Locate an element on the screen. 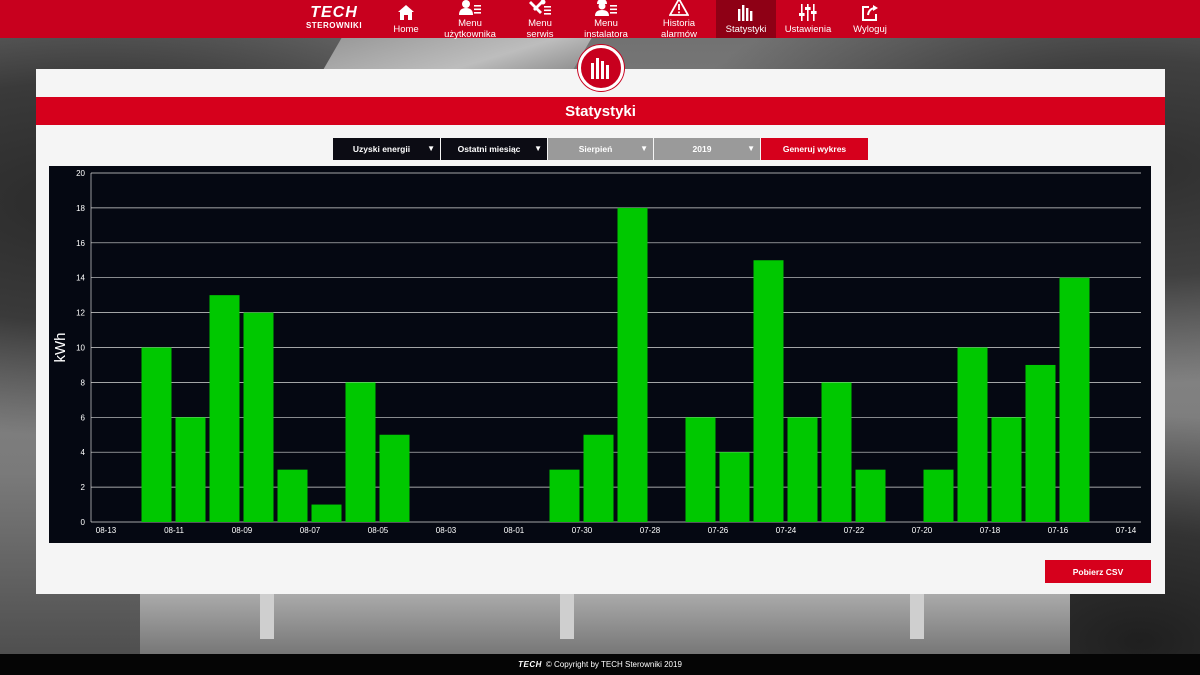 Image resolution: width=1200 pixels, height=675 pixels. alarm-icon is located at coordinates (679, 8).